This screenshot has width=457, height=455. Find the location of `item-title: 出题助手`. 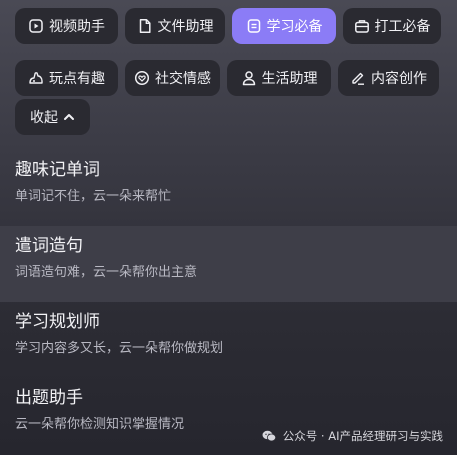

item-title: 出题助手 is located at coordinates (49, 398).